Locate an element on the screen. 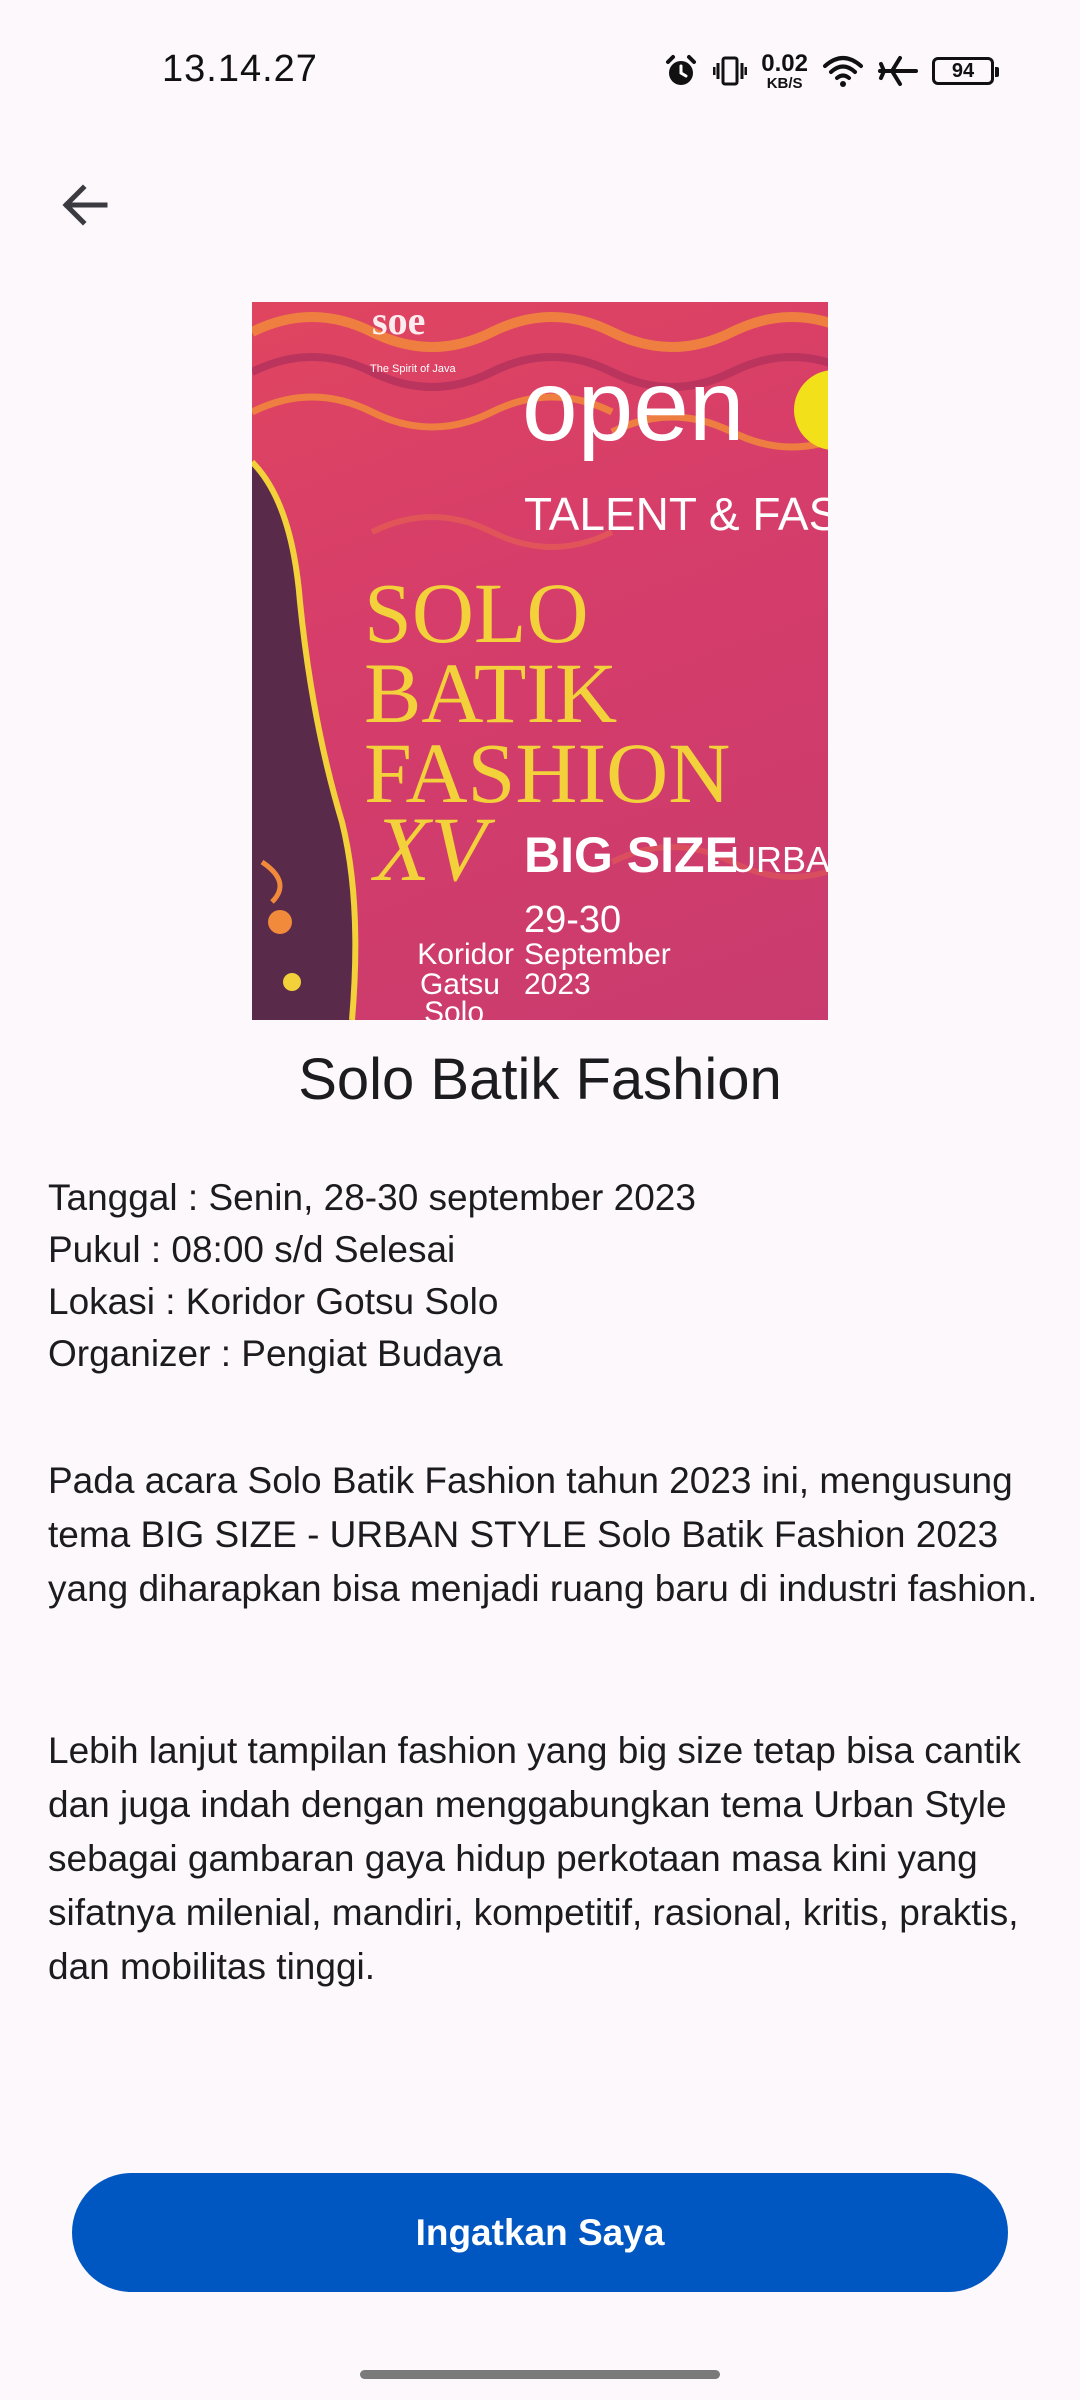  airplane-icon is located at coordinates (898, 71).